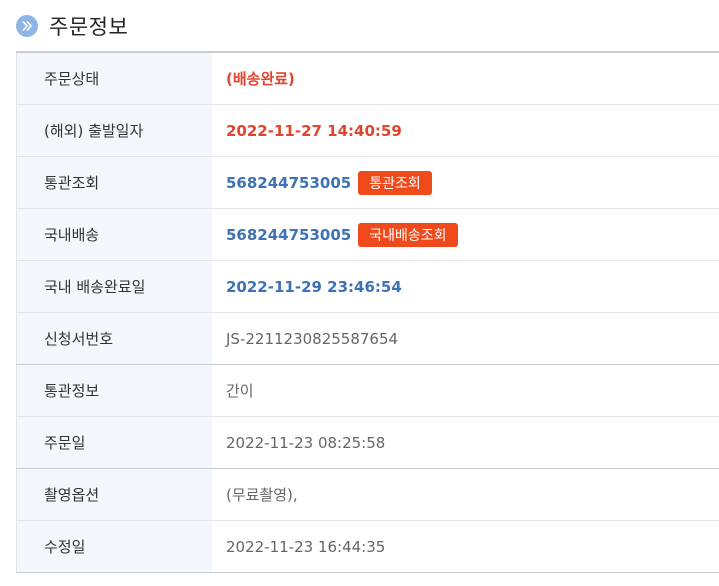 Image resolution: width=719 pixels, height=586 pixels. Describe the element at coordinates (114, 390) in the screenshot. I see `row-label: 통관정보` at that location.